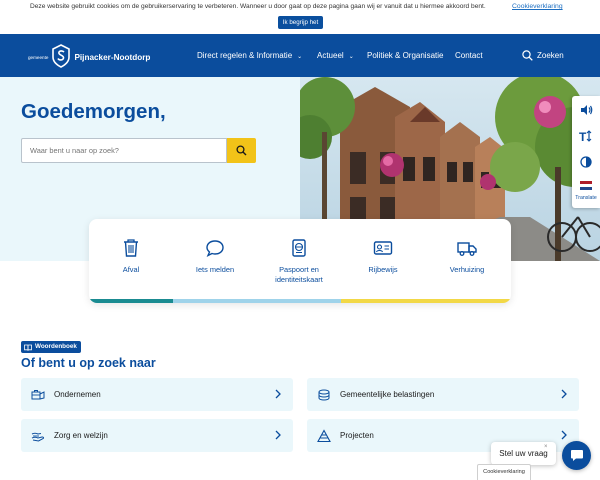 The image size is (600, 480). What do you see at coordinates (387, 394) in the screenshot?
I see `topic-label: Gemeentelijke belastingen` at bounding box center [387, 394].